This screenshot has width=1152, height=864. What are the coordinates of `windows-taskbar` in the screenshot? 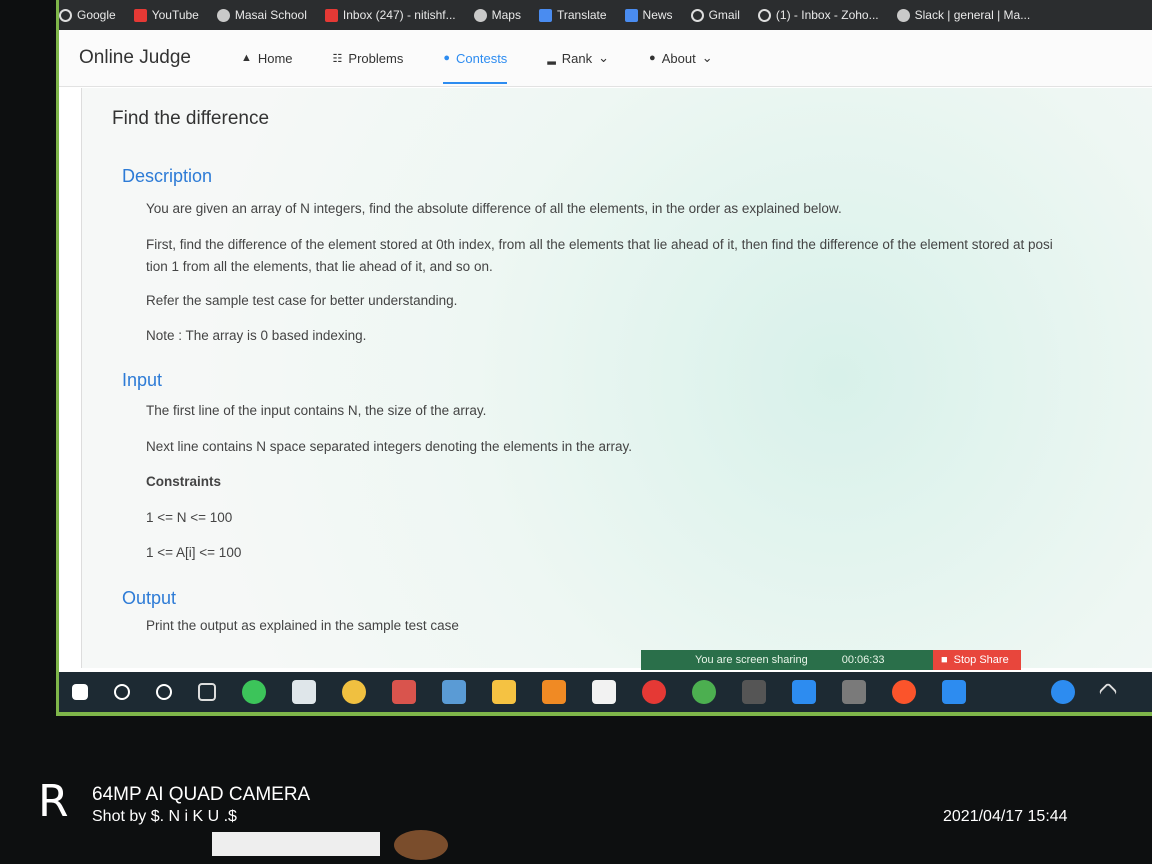 It's located at (605, 692).